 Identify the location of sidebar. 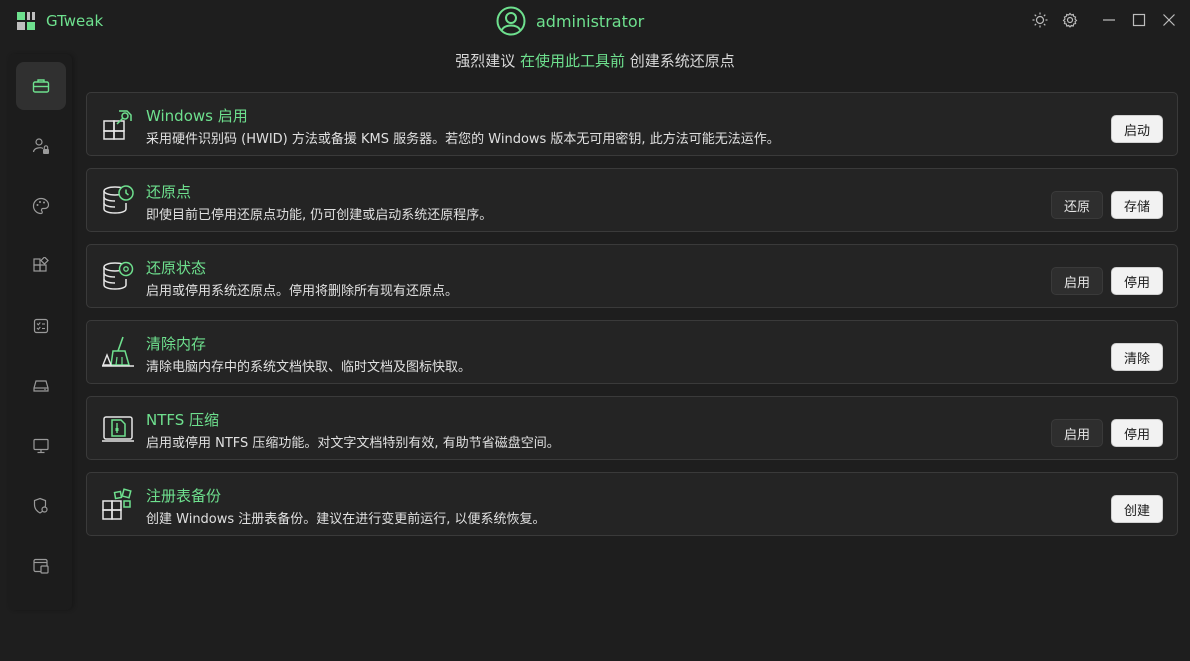
(40, 332).